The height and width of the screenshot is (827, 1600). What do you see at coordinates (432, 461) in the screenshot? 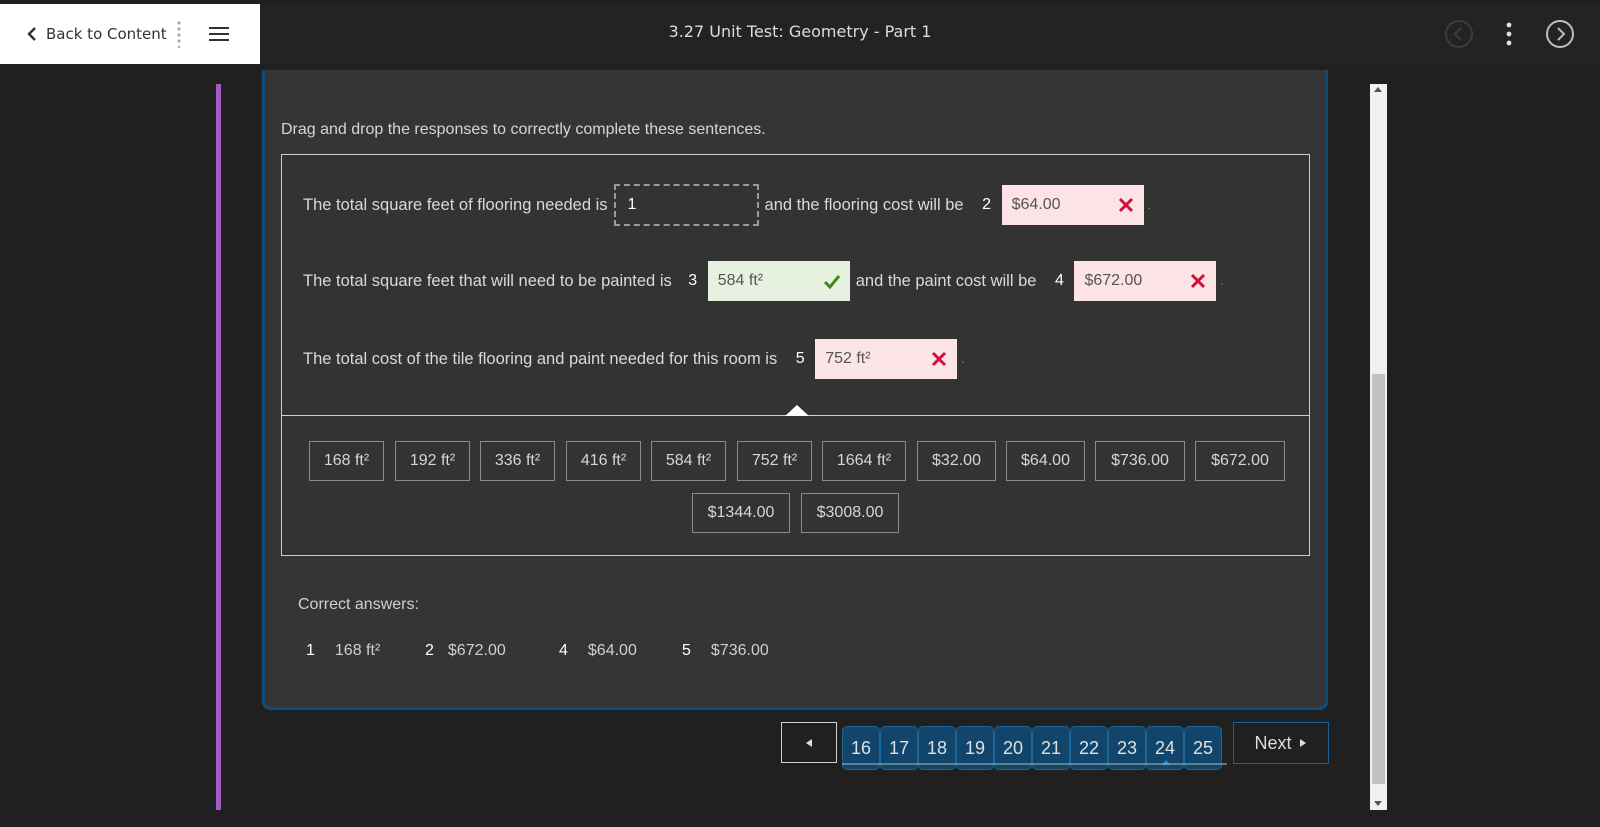
I see `response-chip: 192 ft²` at bounding box center [432, 461].